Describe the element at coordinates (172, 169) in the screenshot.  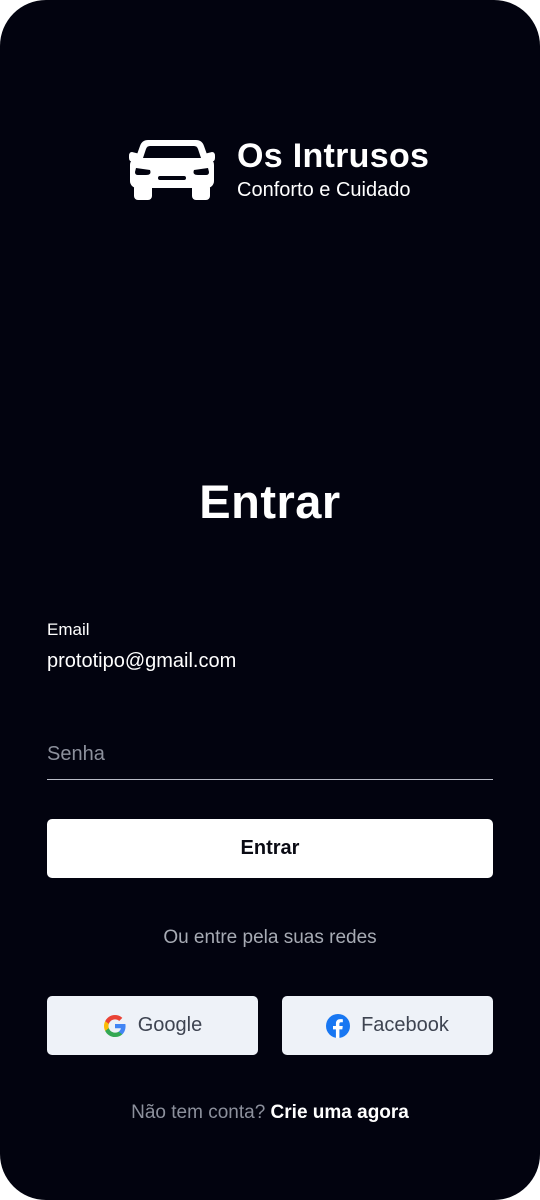
I see `car-icon` at that location.